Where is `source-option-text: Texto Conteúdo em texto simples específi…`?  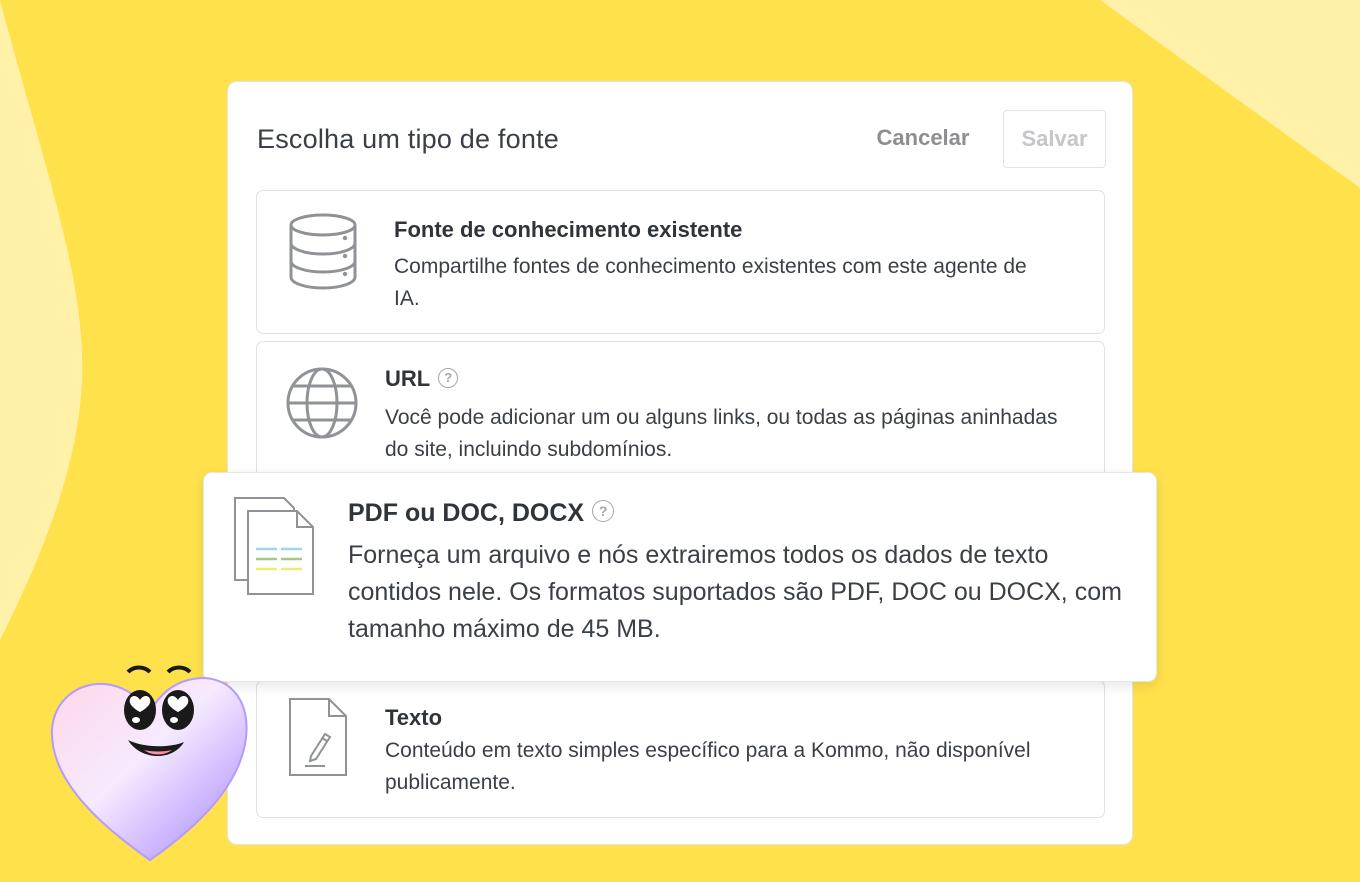 source-option-text: Texto Conteúdo em texto simples específi… is located at coordinates (680, 749).